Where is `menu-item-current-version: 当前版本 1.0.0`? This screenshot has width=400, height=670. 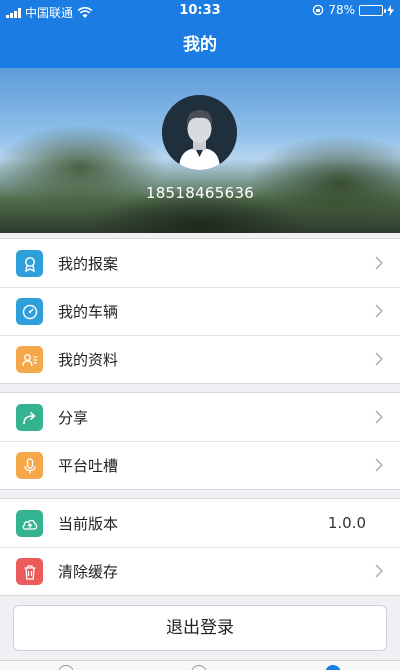 menu-item-current-version: 当前版本 1.0.0 is located at coordinates (200, 523).